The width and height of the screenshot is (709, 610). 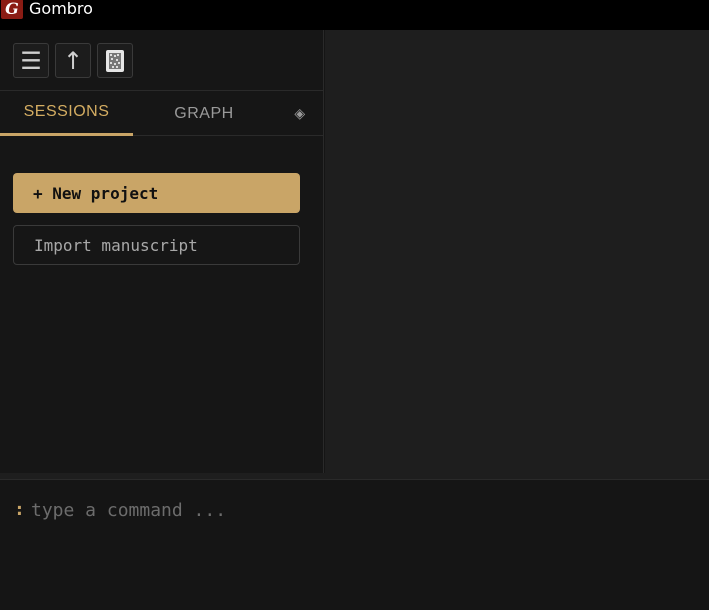 I want to click on tab-graph: GRAPH, so click(x=204, y=113).